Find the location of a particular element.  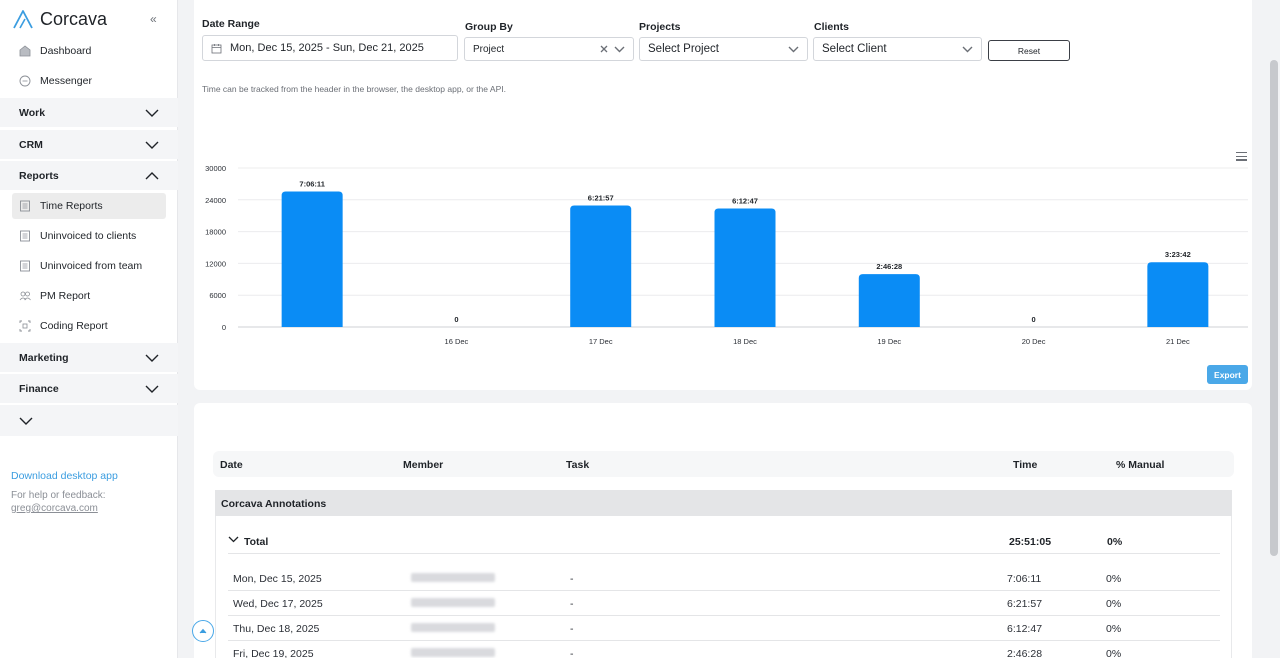

data-label: 6:12:47 is located at coordinates (745, 200).